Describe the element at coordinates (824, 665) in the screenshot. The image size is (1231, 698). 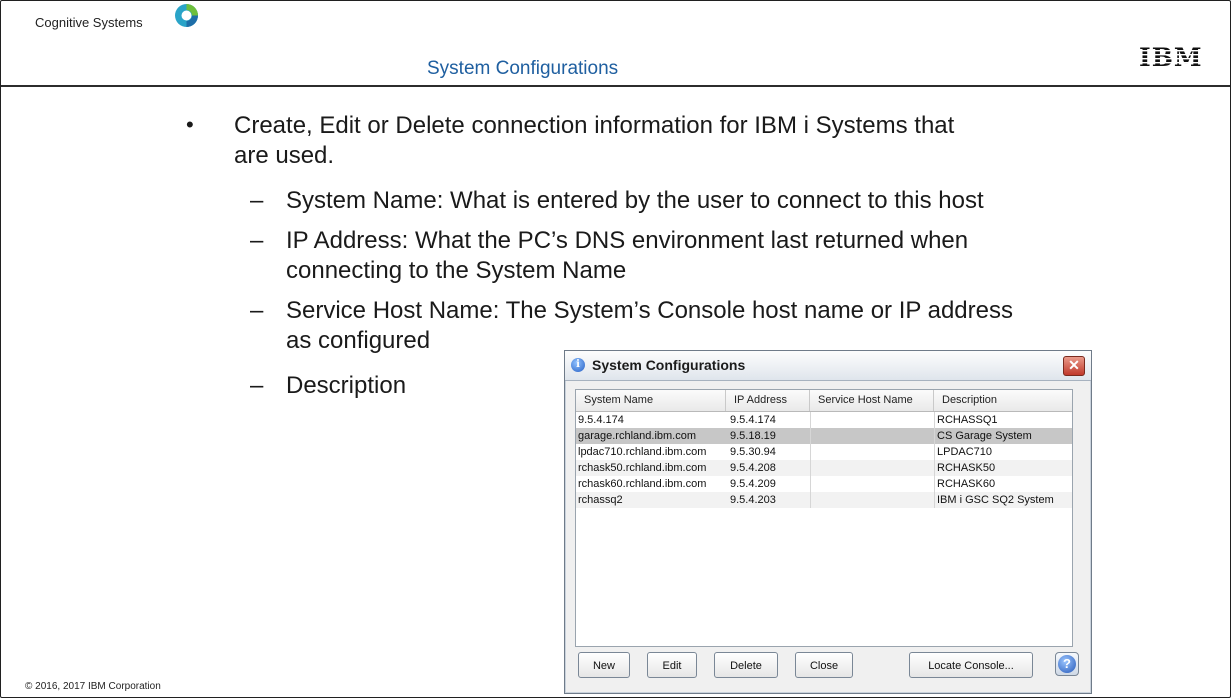
I see `close-button: Close` at that location.